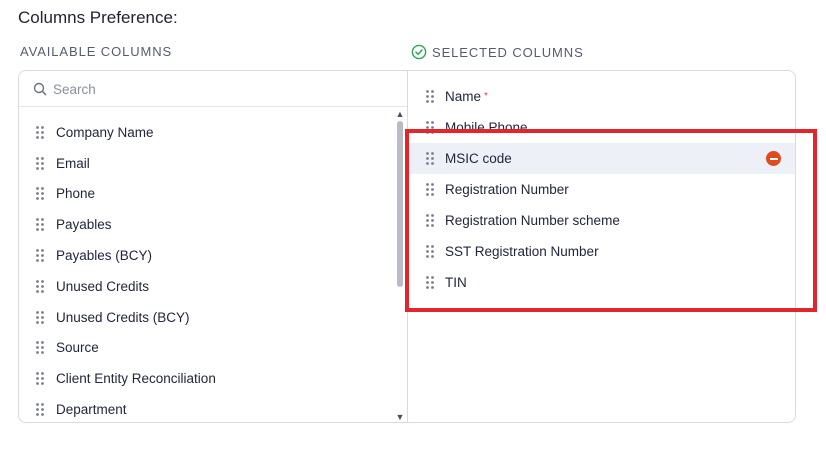  I want to click on required-marker: *, so click(486, 96).